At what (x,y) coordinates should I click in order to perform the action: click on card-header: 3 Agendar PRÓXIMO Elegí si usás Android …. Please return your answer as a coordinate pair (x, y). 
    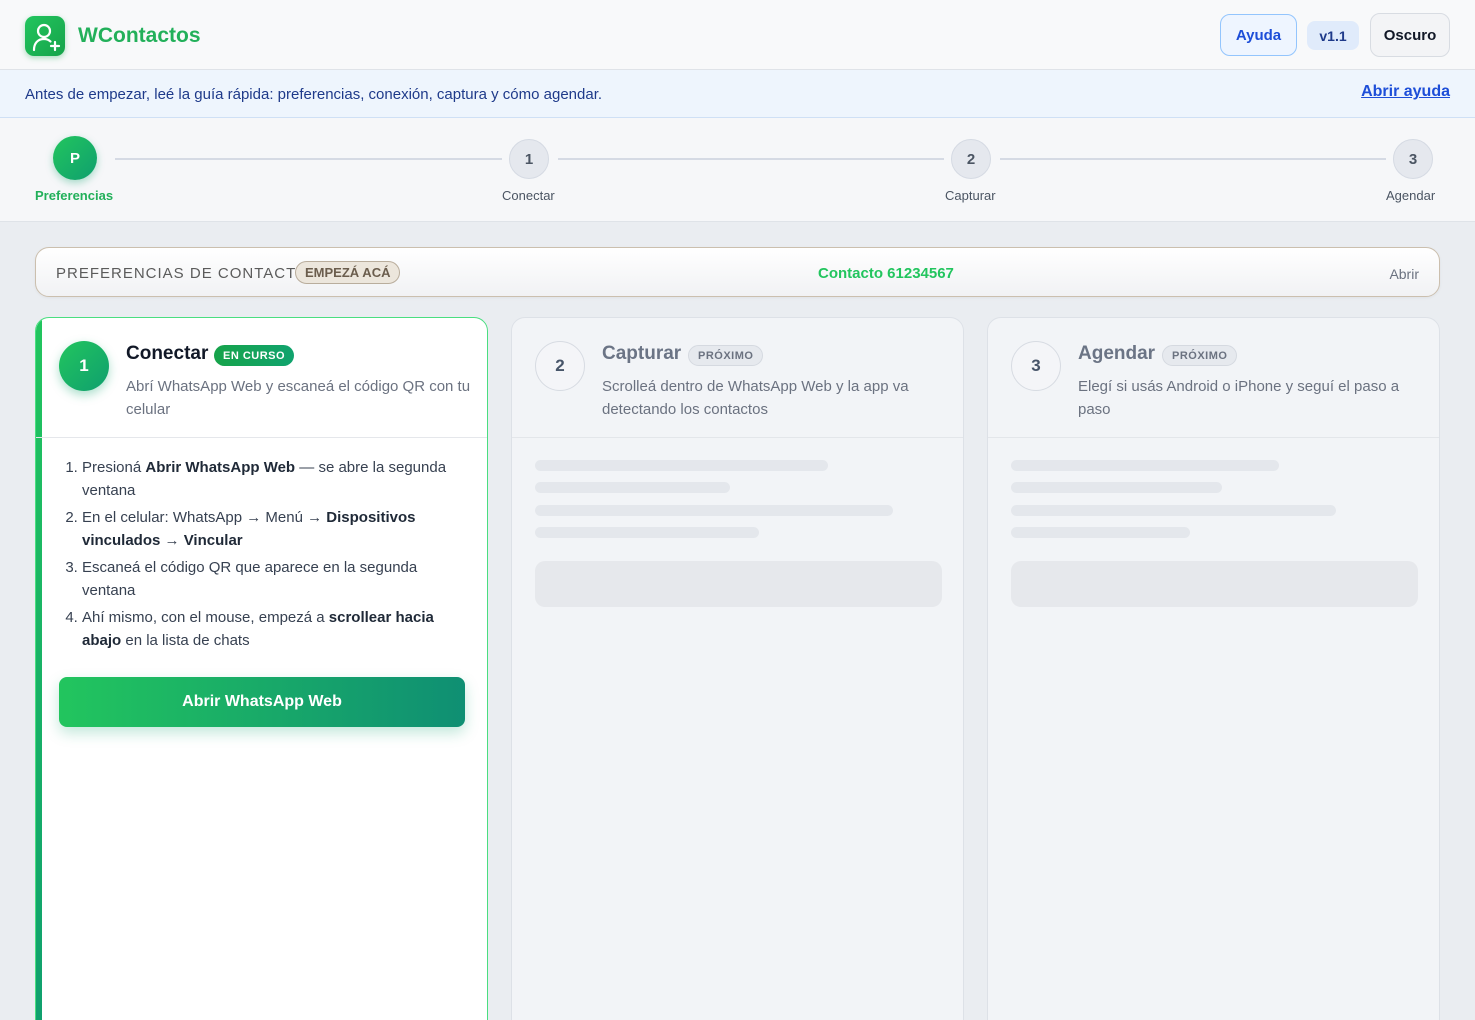
    Looking at the image, I should click on (1213, 378).